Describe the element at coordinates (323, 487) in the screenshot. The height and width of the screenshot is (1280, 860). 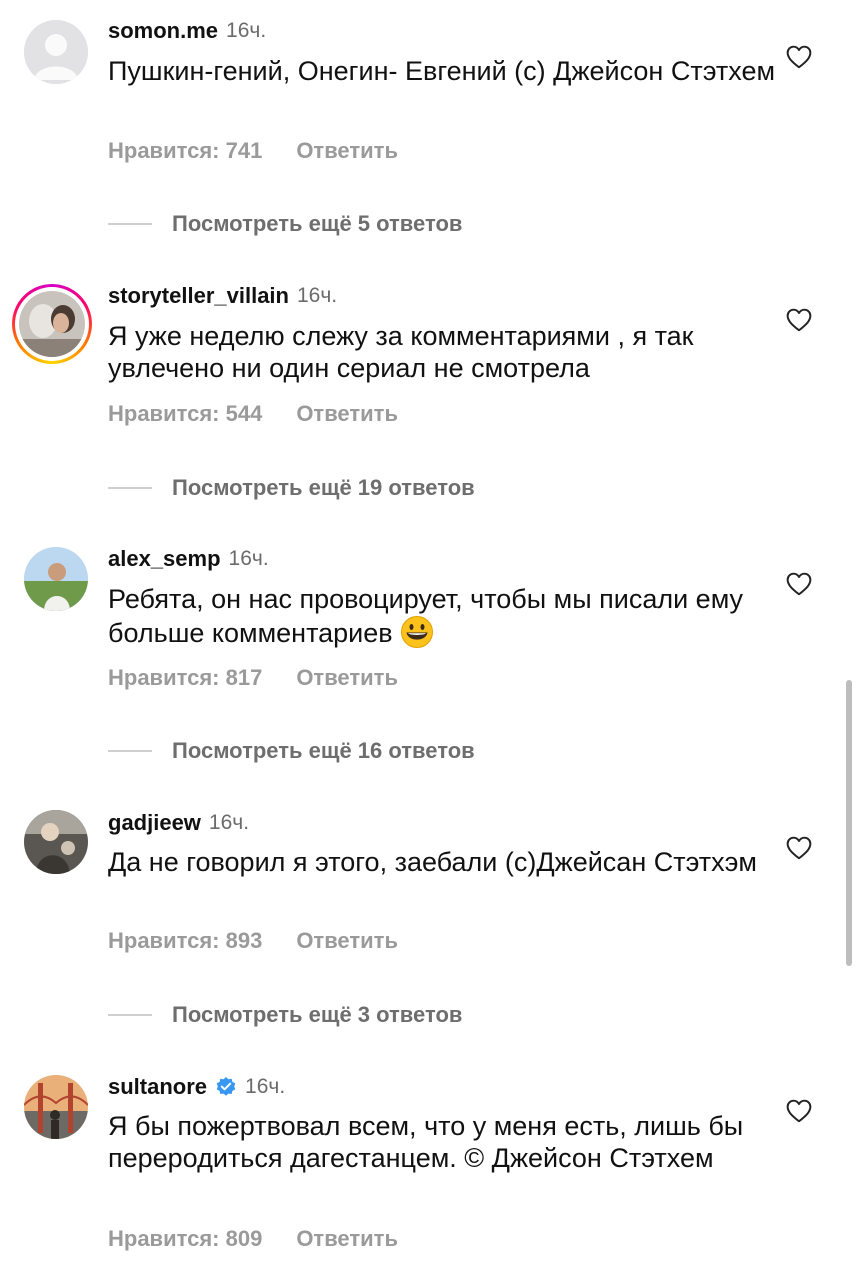
I see `view-replies-label: Посмотреть ещё 19 ответов` at that location.